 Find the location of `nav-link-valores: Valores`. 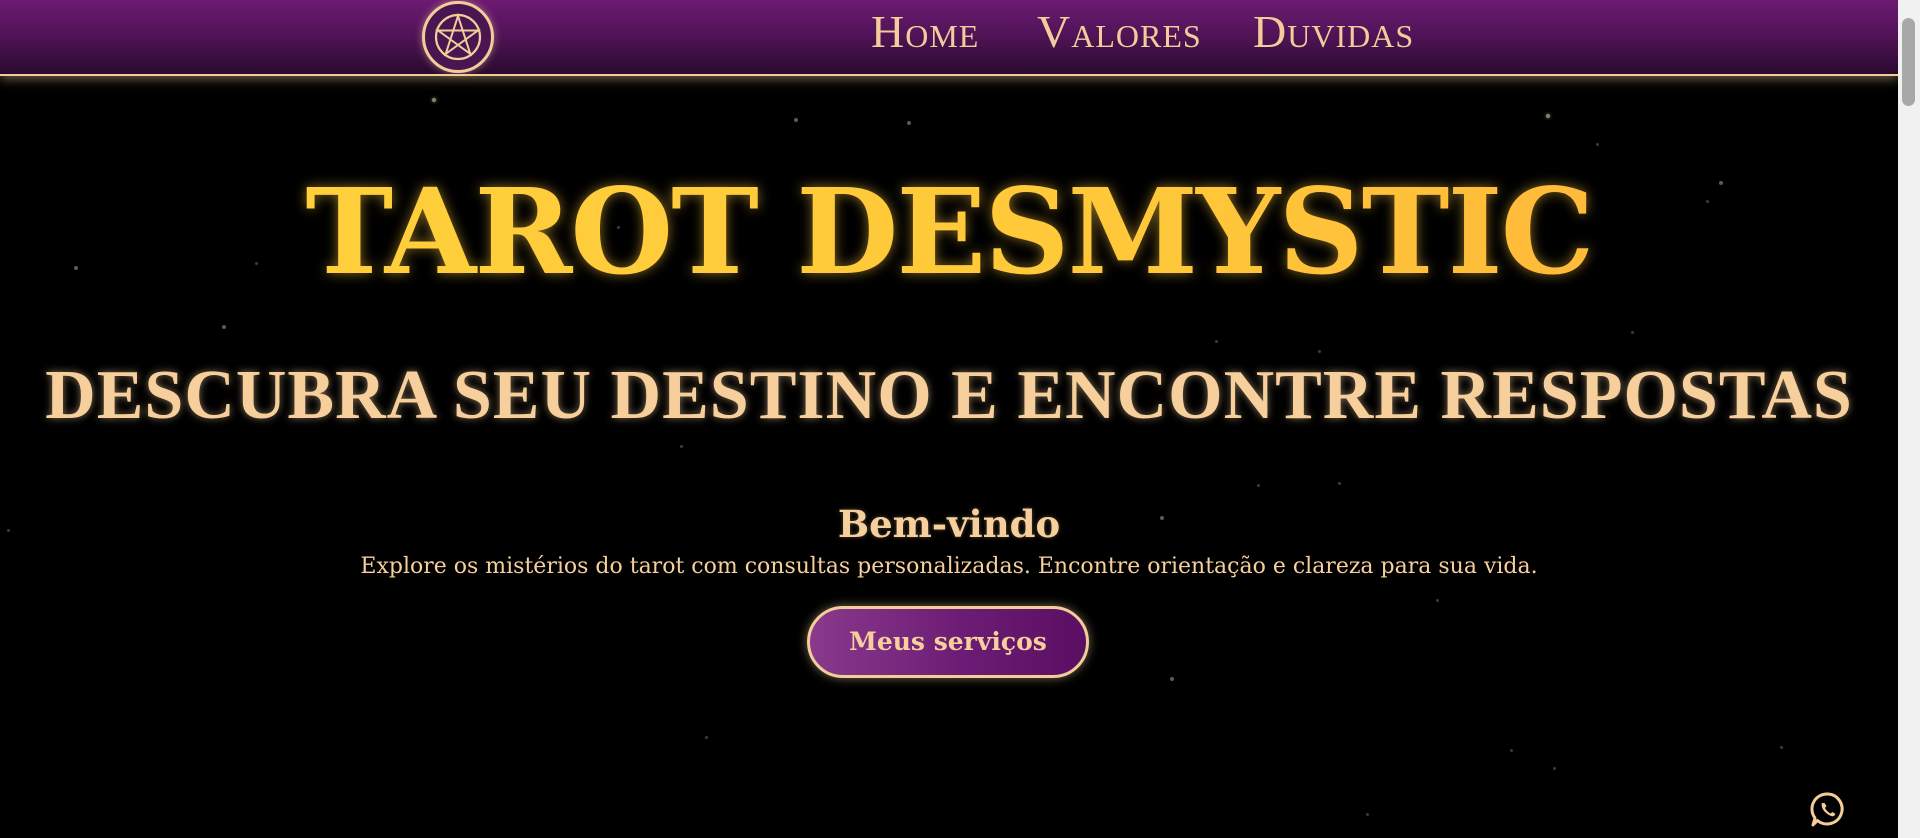

nav-link-valores: Valores is located at coordinates (1119, 32).